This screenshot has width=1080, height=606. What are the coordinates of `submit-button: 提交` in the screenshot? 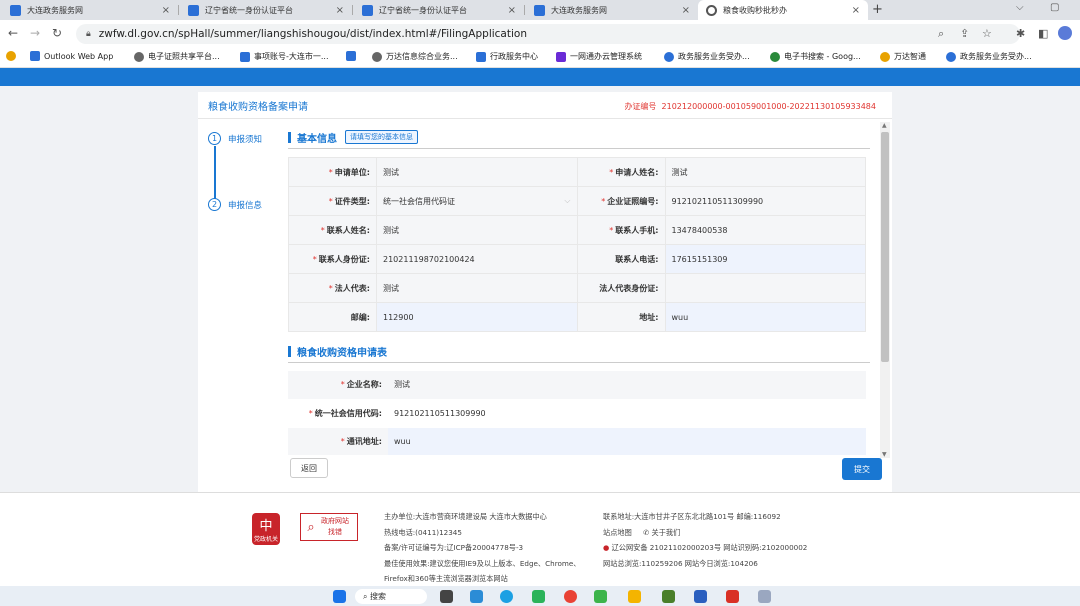 It's located at (862, 469).